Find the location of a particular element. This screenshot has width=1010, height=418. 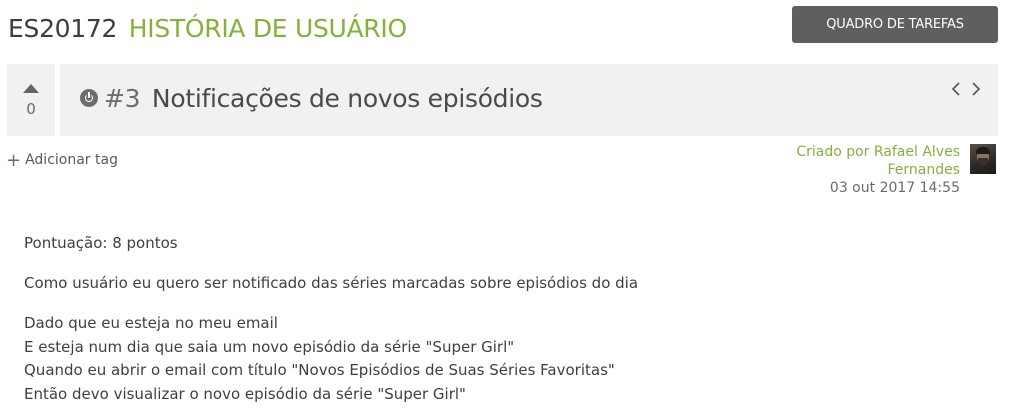

chevron-right-icon is located at coordinates (974, 89).